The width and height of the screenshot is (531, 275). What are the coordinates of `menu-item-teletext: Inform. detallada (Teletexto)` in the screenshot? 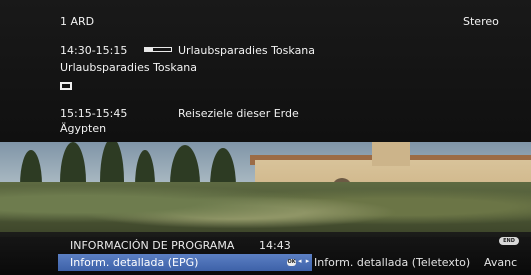 It's located at (392, 262).